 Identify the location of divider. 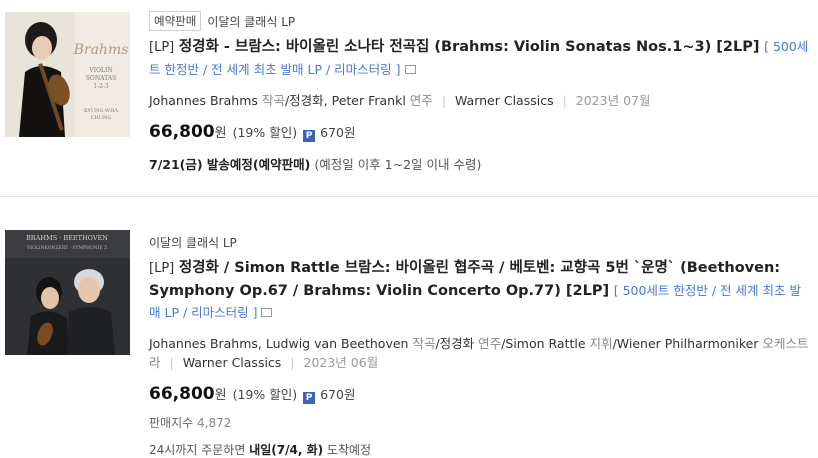
(409, 196).